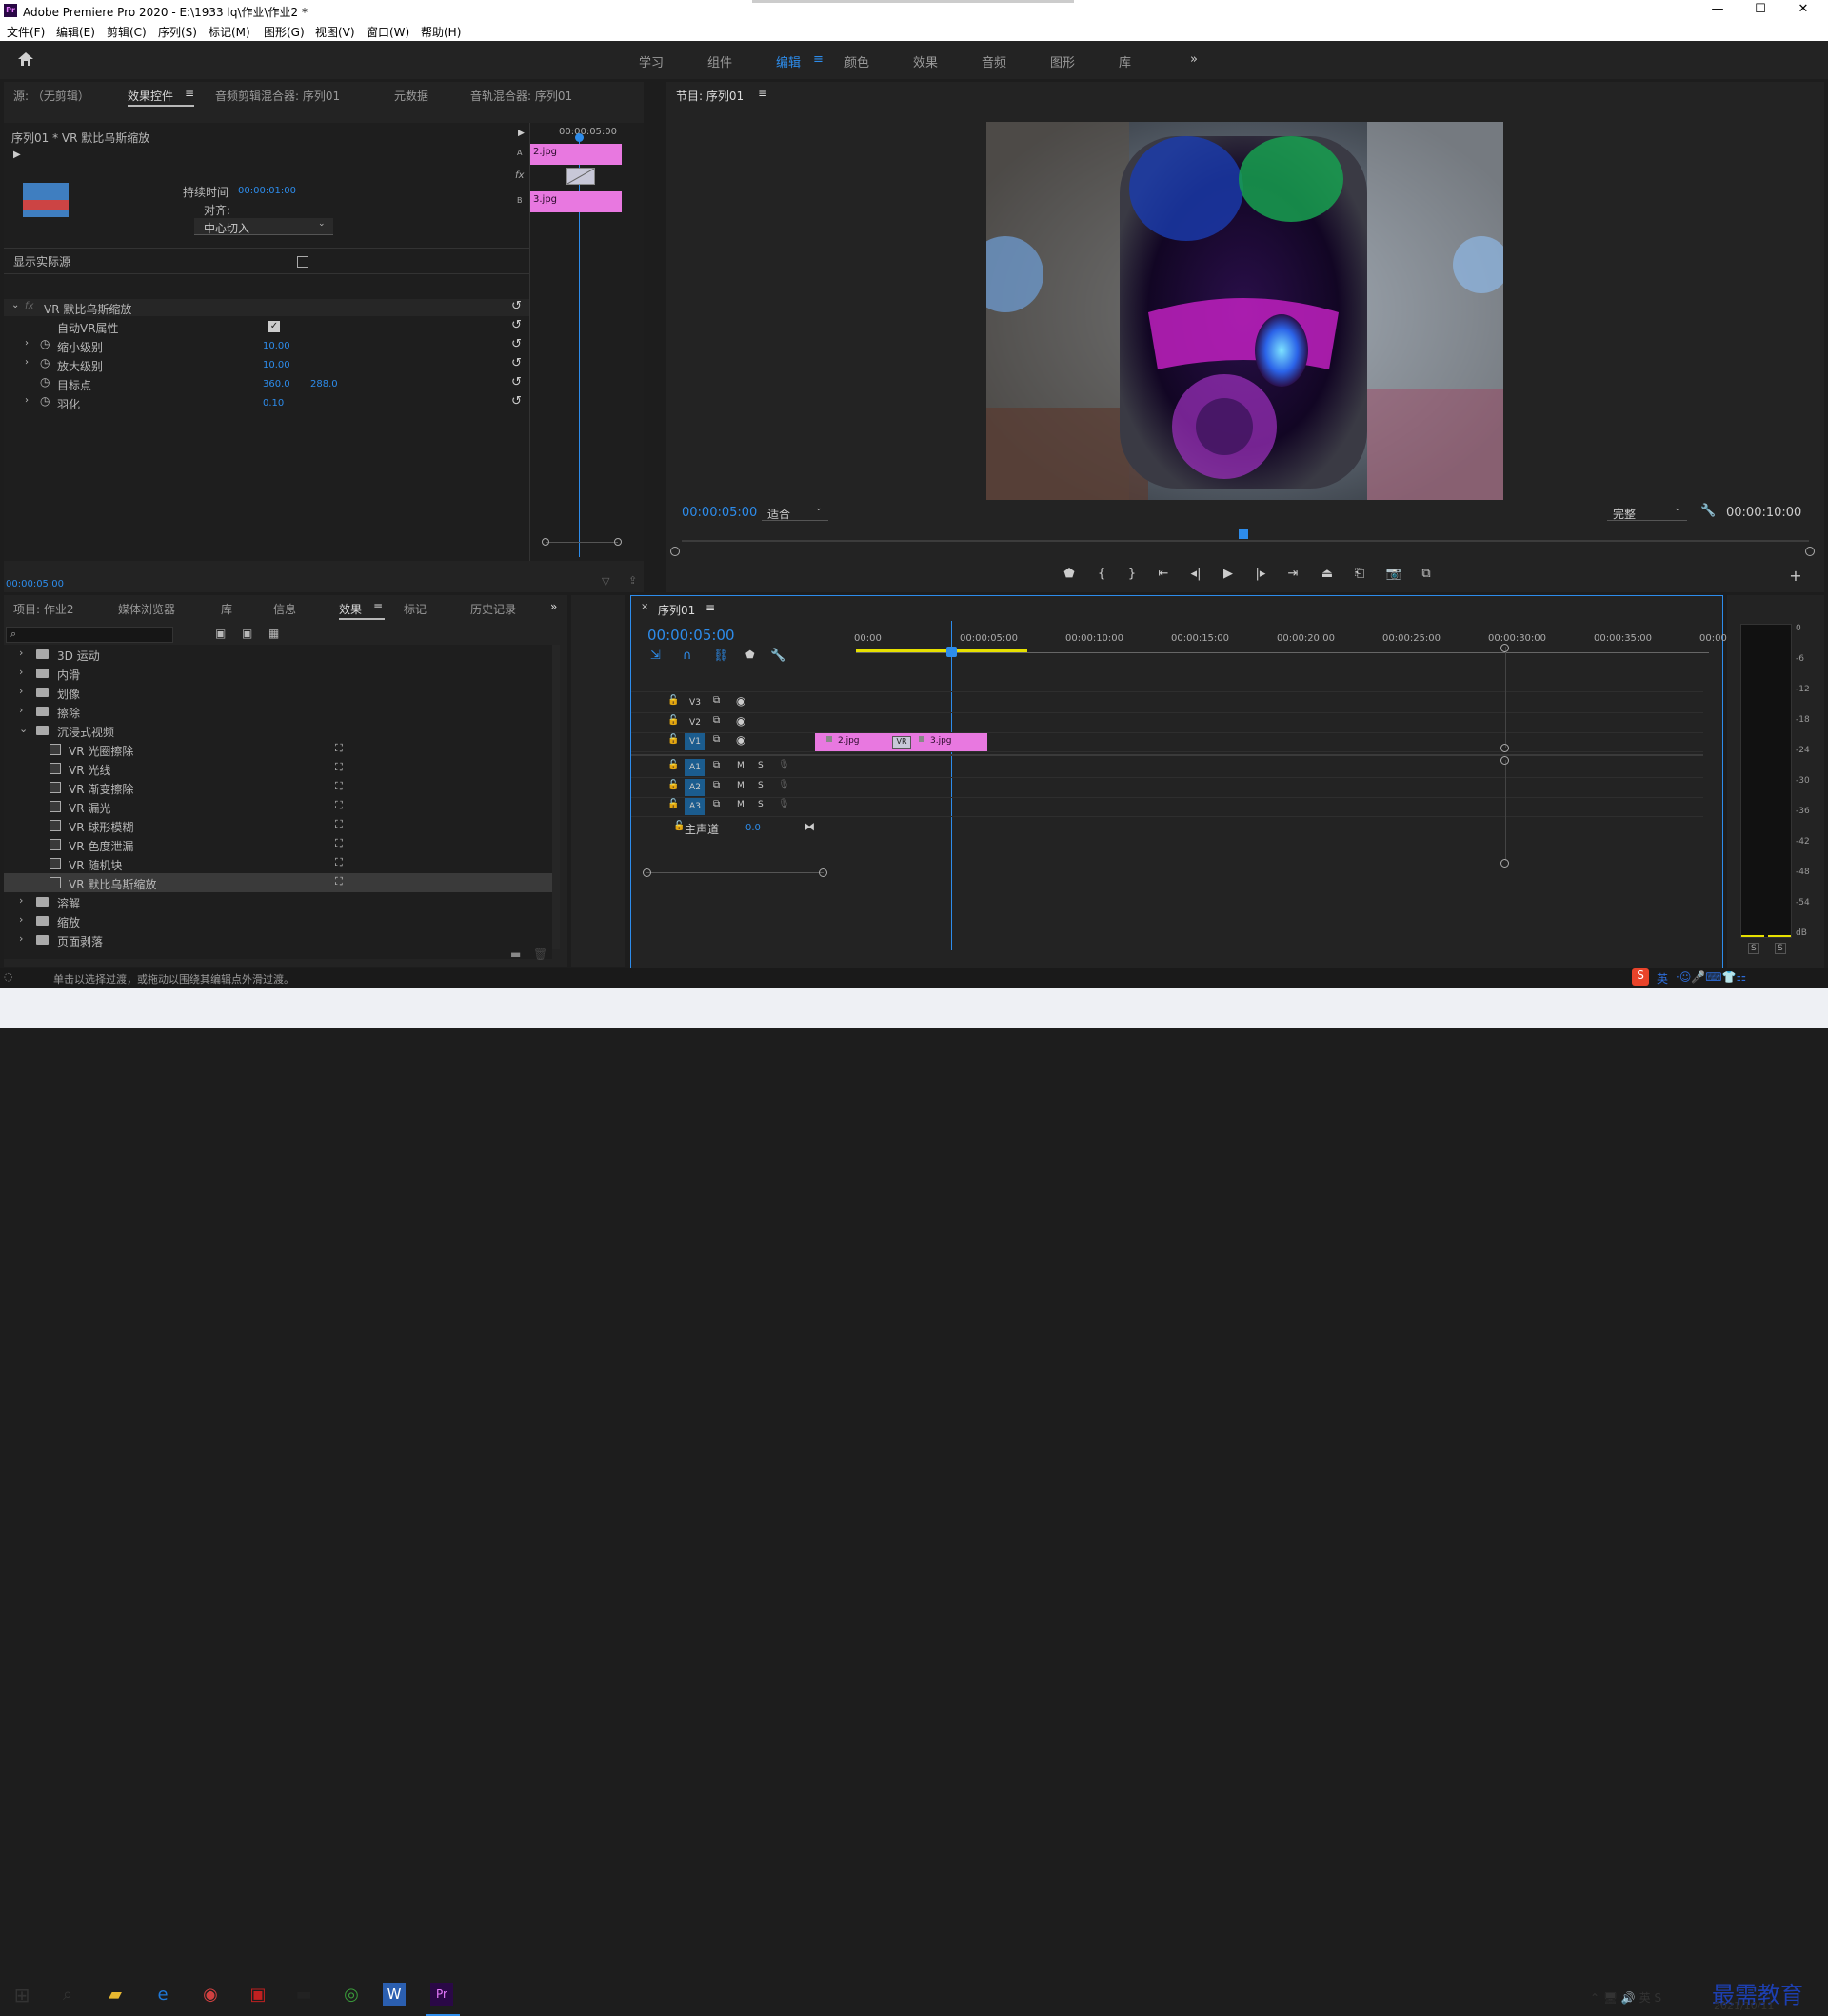 The image size is (1828, 2016). What do you see at coordinates (263, 226) in the screenshot?
I see `align-dropdown: 中心切入 ⌄` at bounding box center [263, 226].